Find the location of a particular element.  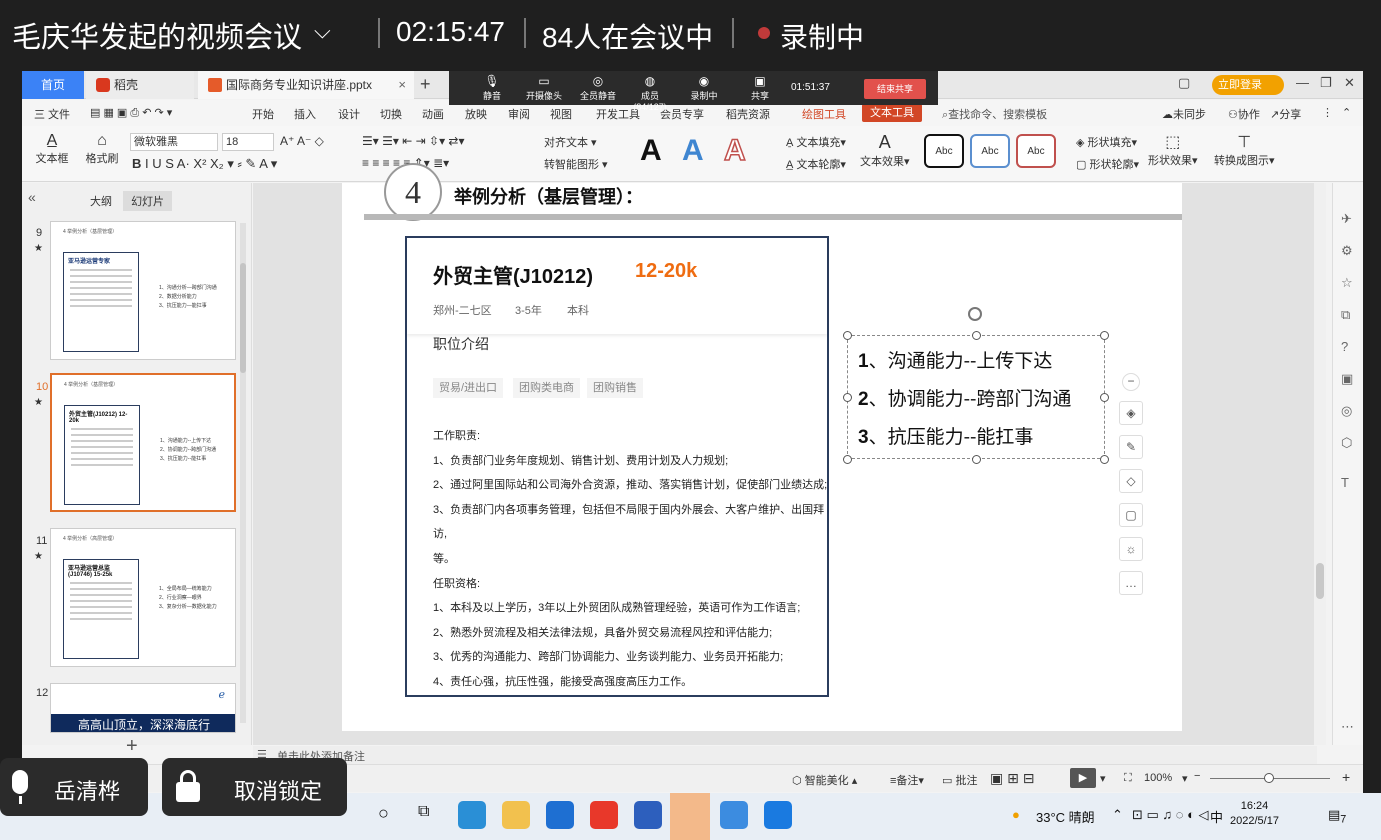

fit-icon: ⛶ is located at coordinates (1128, 778).